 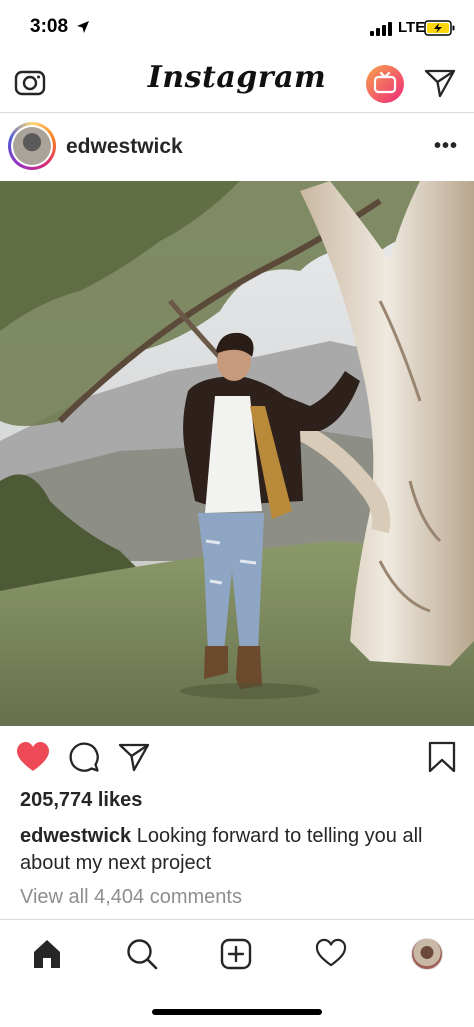 I want to click on comment-icon, so click(x=84, y=757).